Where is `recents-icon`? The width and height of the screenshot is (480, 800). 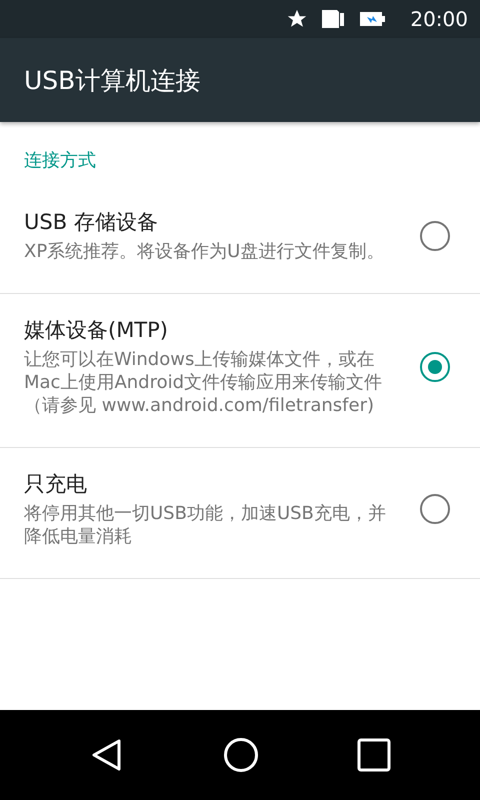
recents-icon is located at coordinates (374, 755).